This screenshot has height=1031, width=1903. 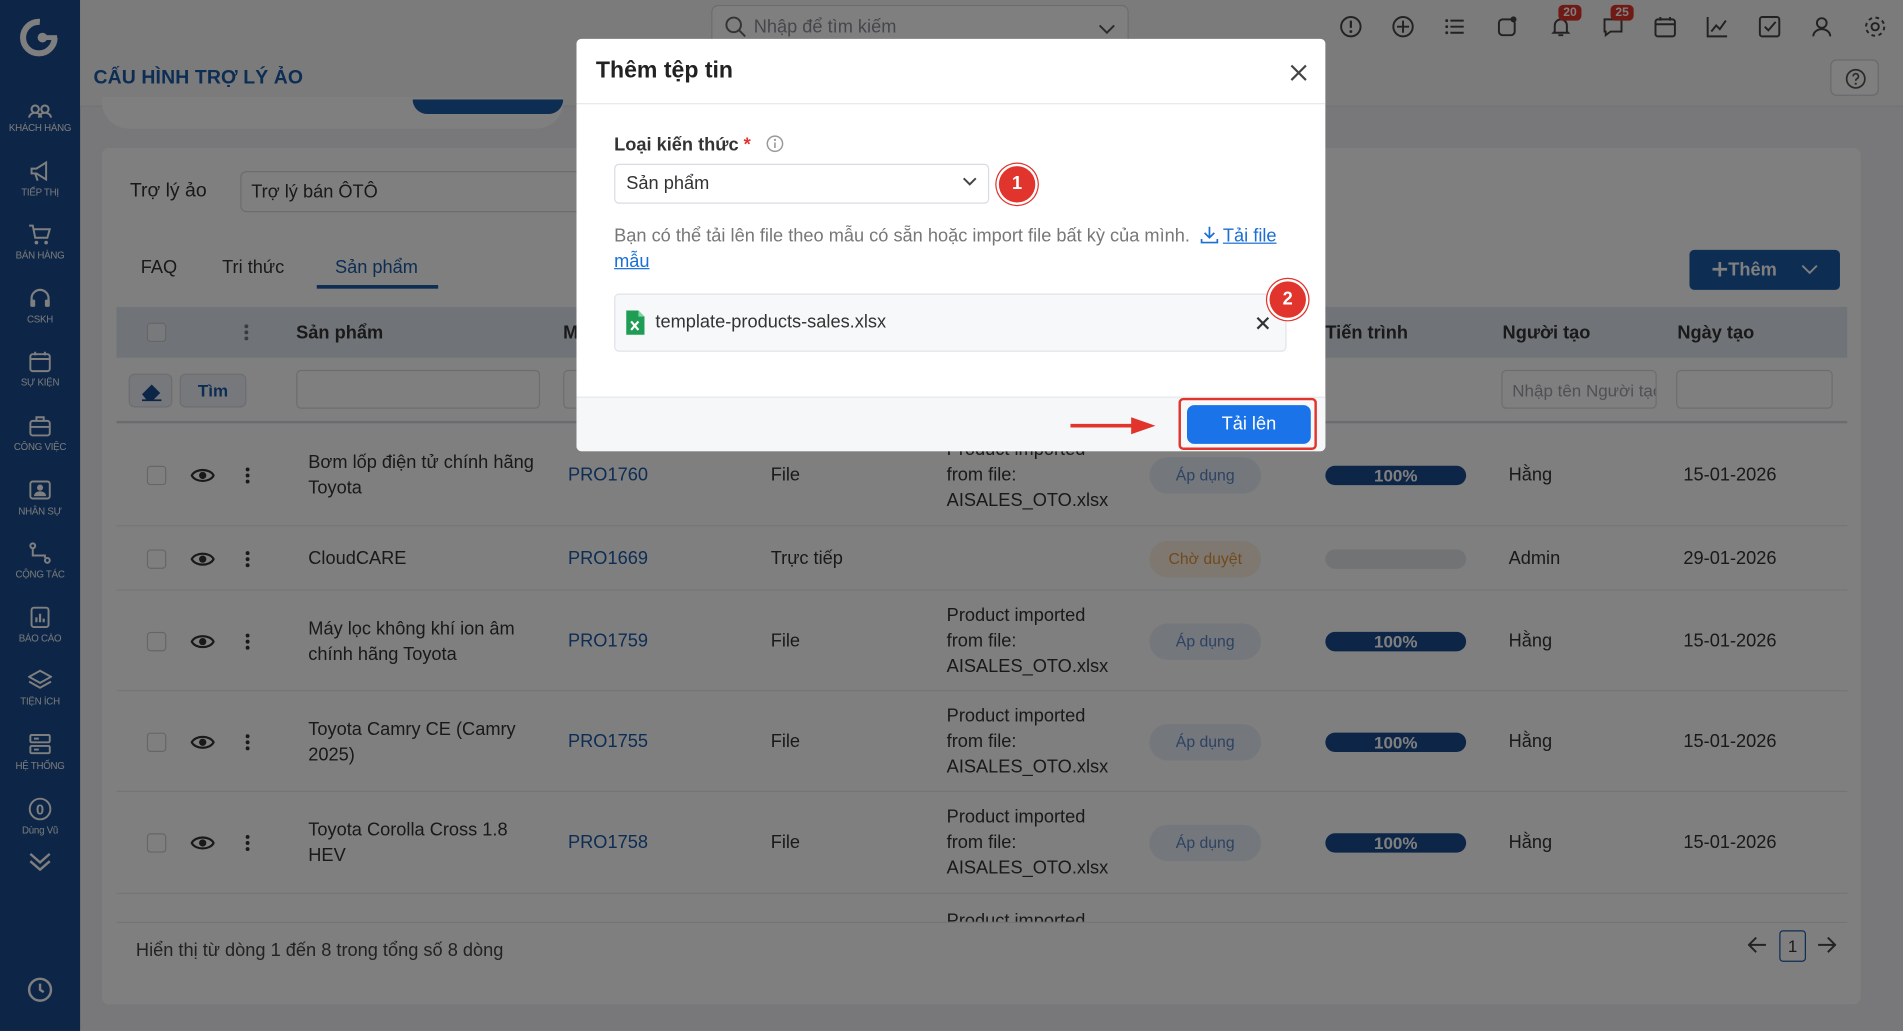 What do you see at coordinates (969, 181) in the screenshot?
I see `chevron-down-icon` at bounding box center [969, 181].